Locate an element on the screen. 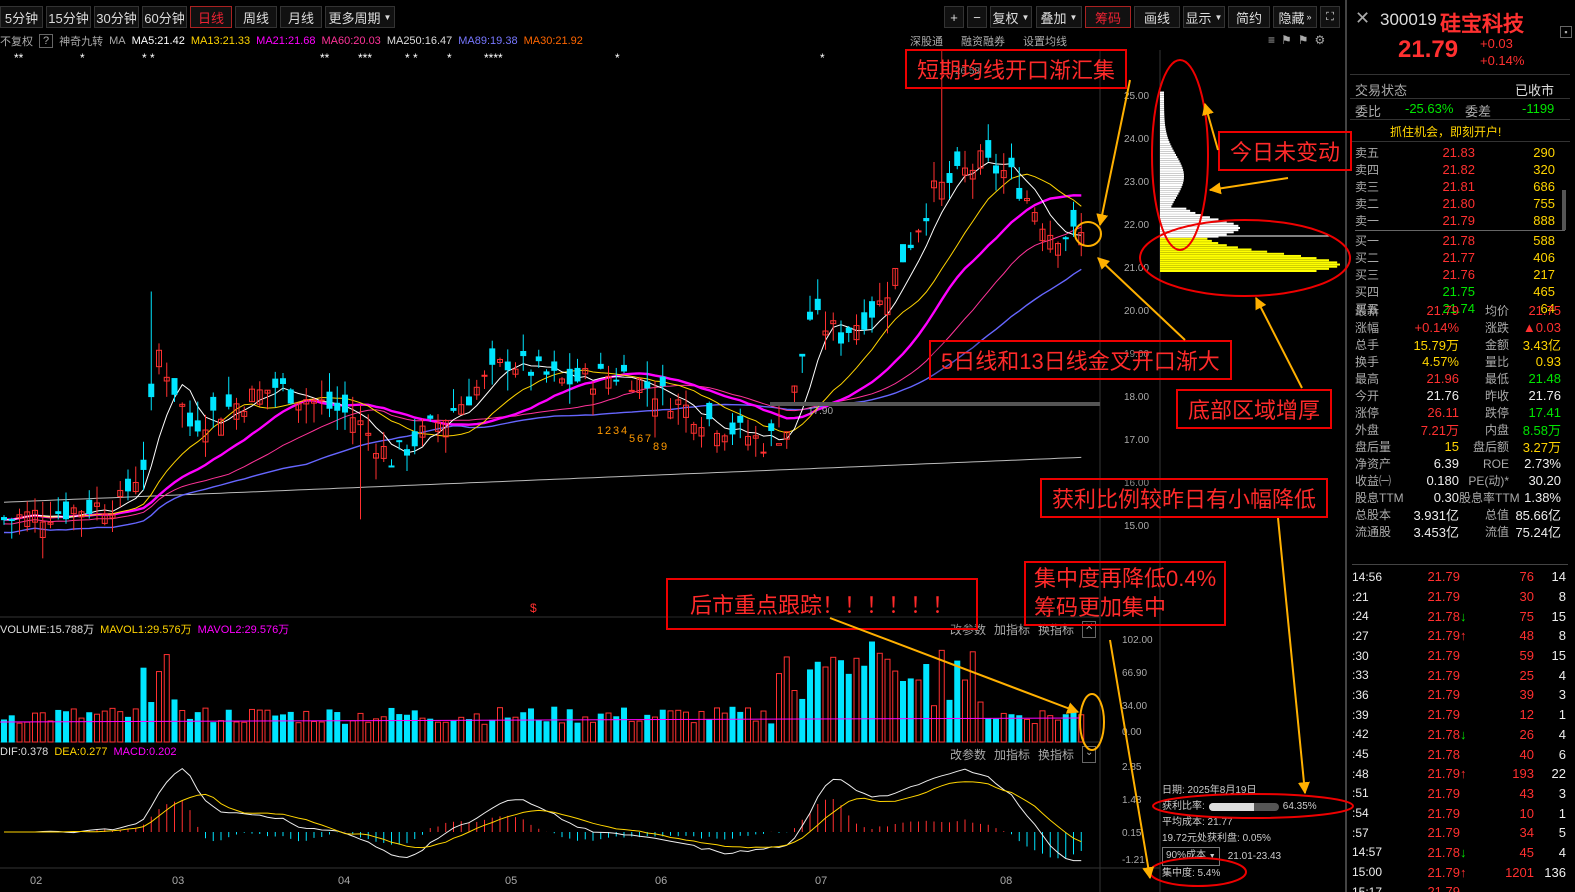 The image size is (1575, 892). margin-link: 融资融券 is located at coordinates (983, 41).